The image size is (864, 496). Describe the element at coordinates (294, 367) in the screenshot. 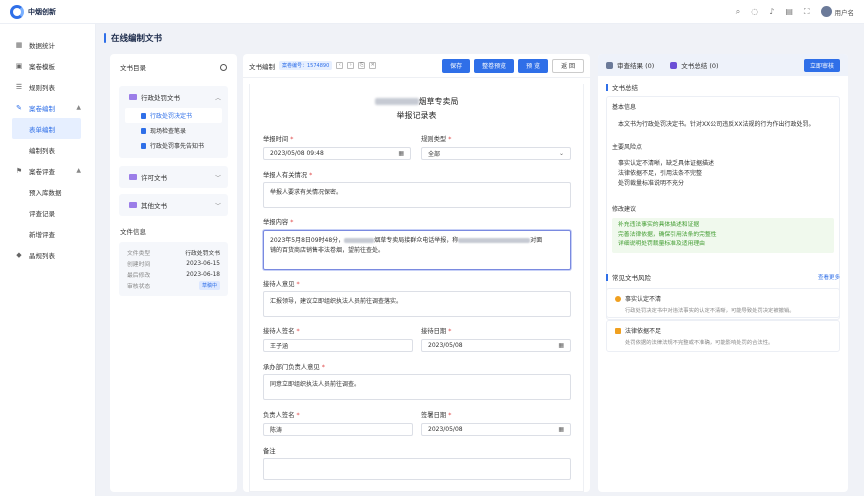

I see `dept-opinion-label: 承办部门负责人意见 *` at that location.